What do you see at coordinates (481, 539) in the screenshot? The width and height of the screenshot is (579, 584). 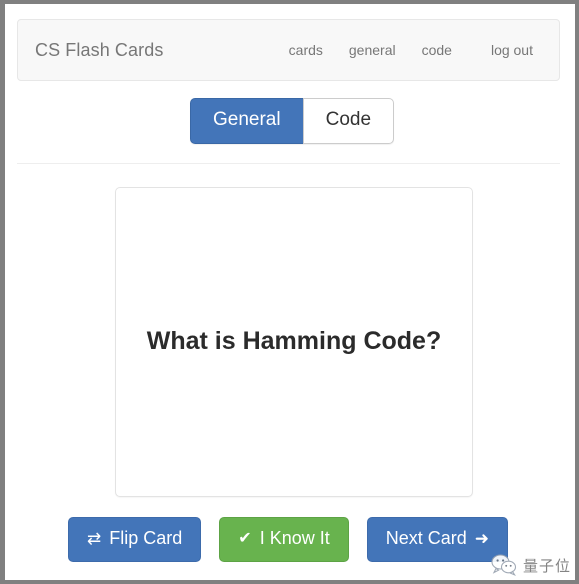 I see `arrow-right-icon: ➜` at bounding box center [481, 539].